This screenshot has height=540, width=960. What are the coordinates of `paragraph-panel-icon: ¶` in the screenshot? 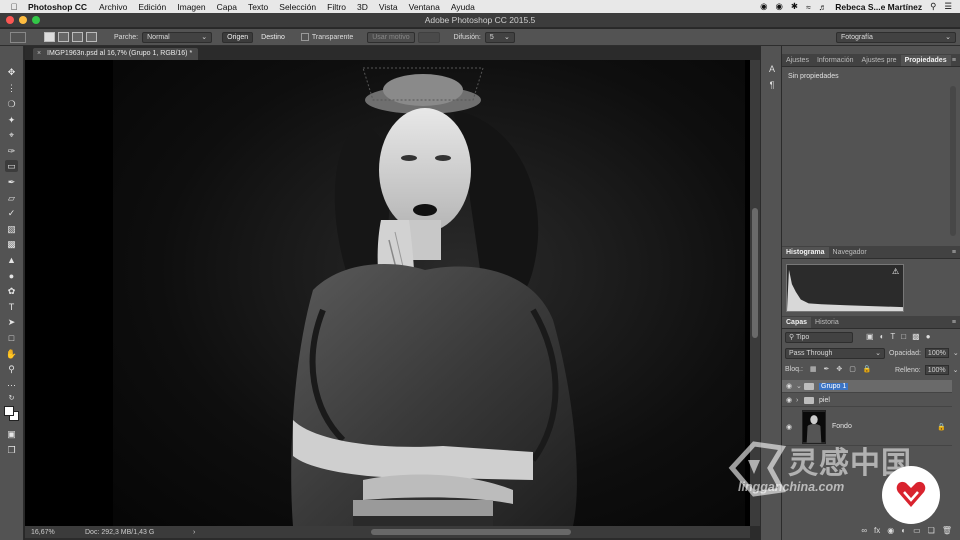 It's located at (772, 86).